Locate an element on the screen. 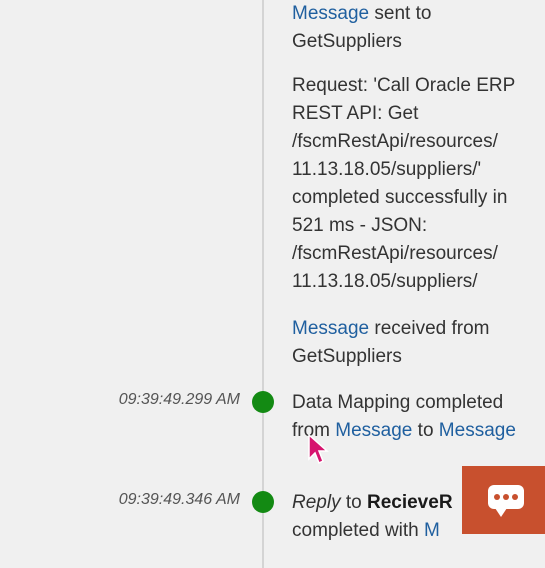  log-entry-text: completed with is located at coordinates (358, 530).